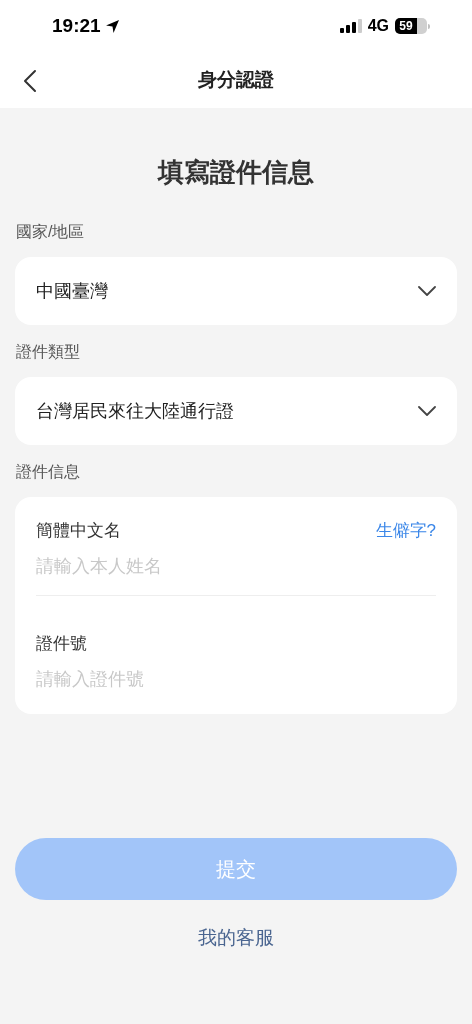 The image size is (472, 1024). What do you see at coordinates (76, 25) in the screenshot?
I see `status-time: 19:21` at bounding box center [76, 25].